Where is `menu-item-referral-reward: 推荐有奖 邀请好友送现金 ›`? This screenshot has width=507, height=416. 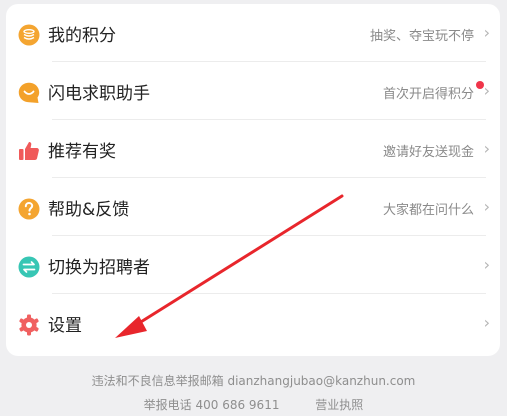
menu-item-referral-reward: 推荐有奖 邀请好友送现金 › is located at coordinates (253, 149).